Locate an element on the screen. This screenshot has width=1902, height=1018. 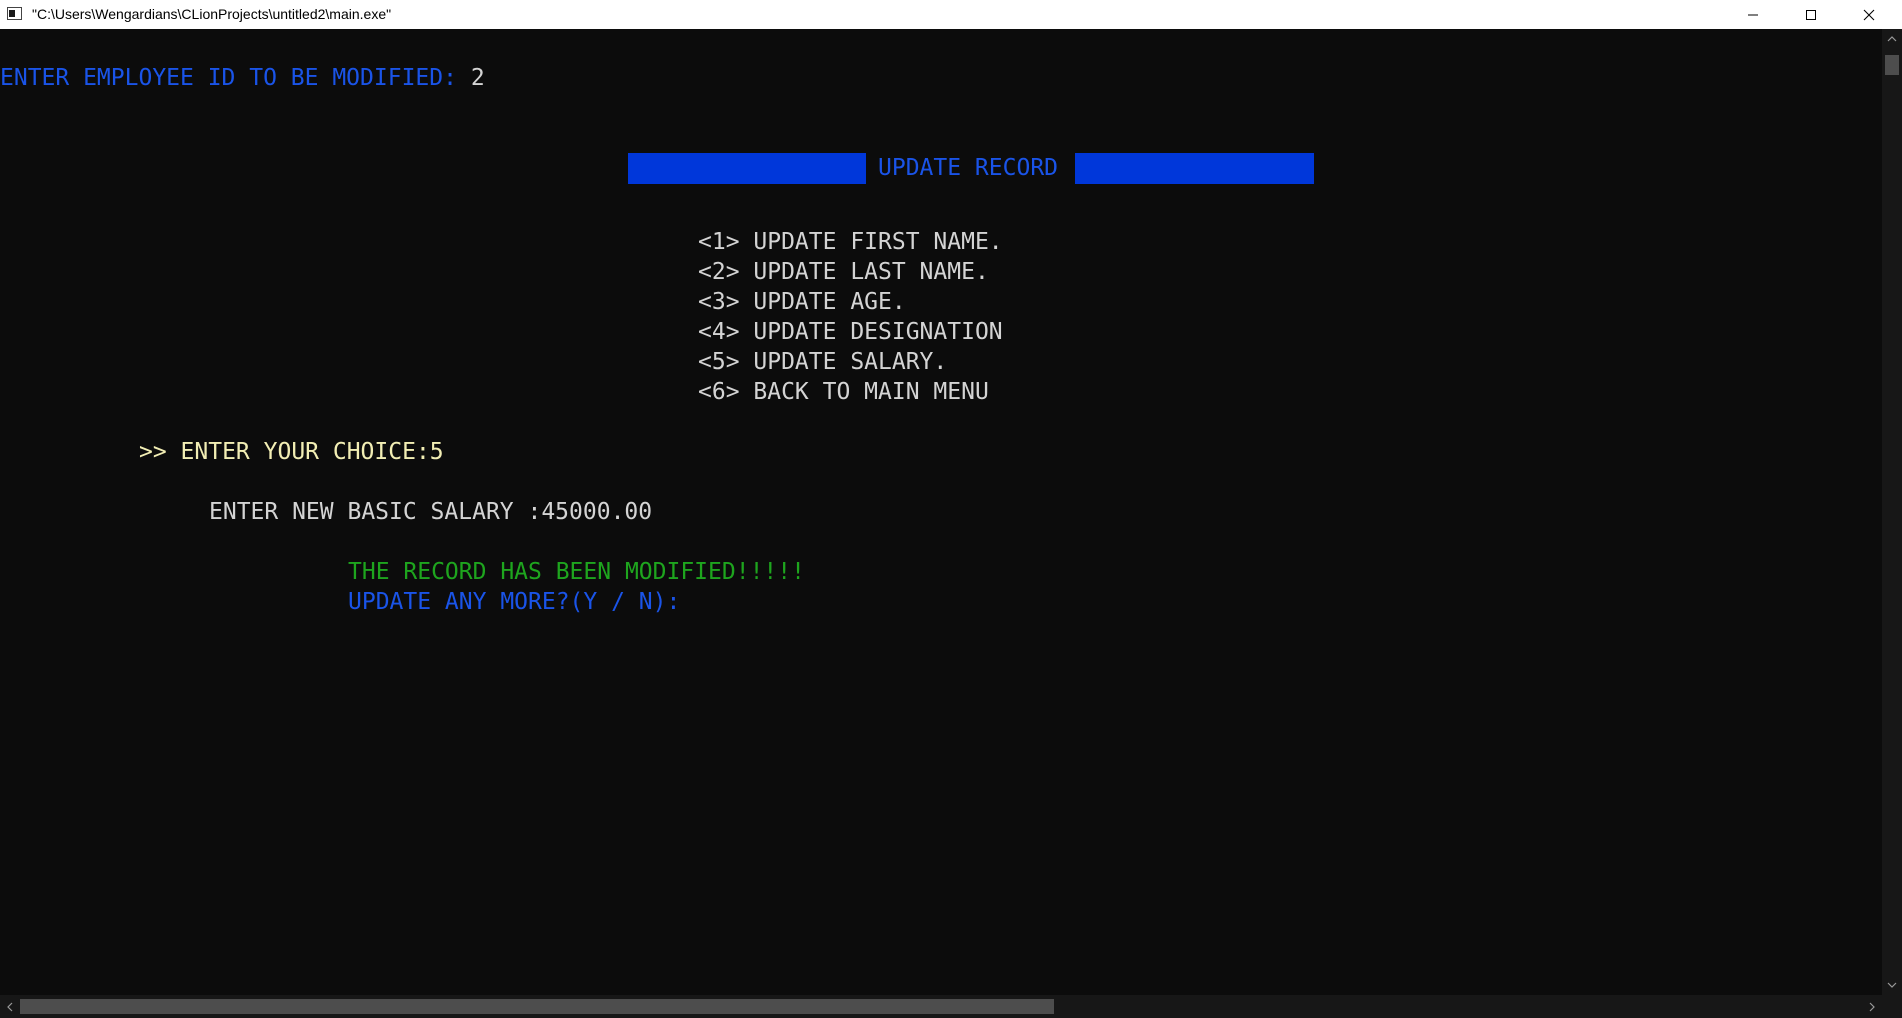
maximize-icon is located at coordinates (1811, 14).